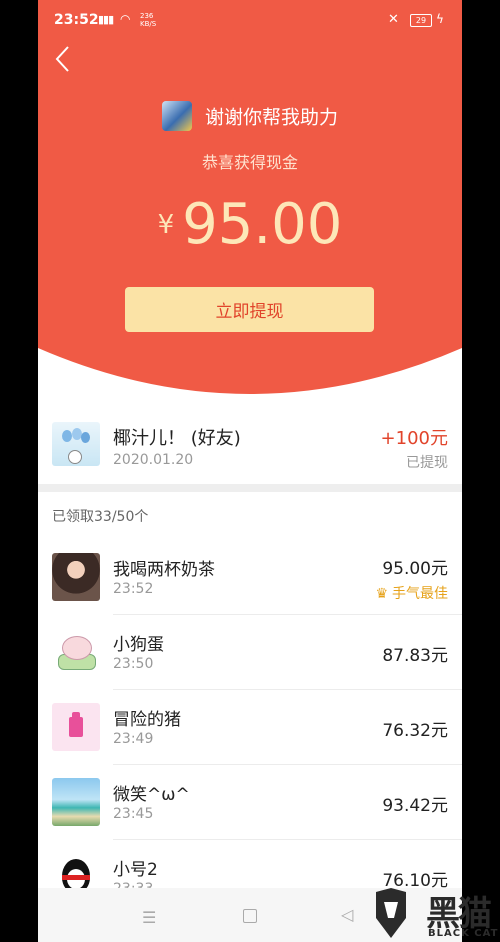 Image resolution: width=500 pixels, height=942 pixels. Describe the element at coordinates (164, 570) in the screenshot. I see `user-name: 我喝两杯奶茶` at that location.